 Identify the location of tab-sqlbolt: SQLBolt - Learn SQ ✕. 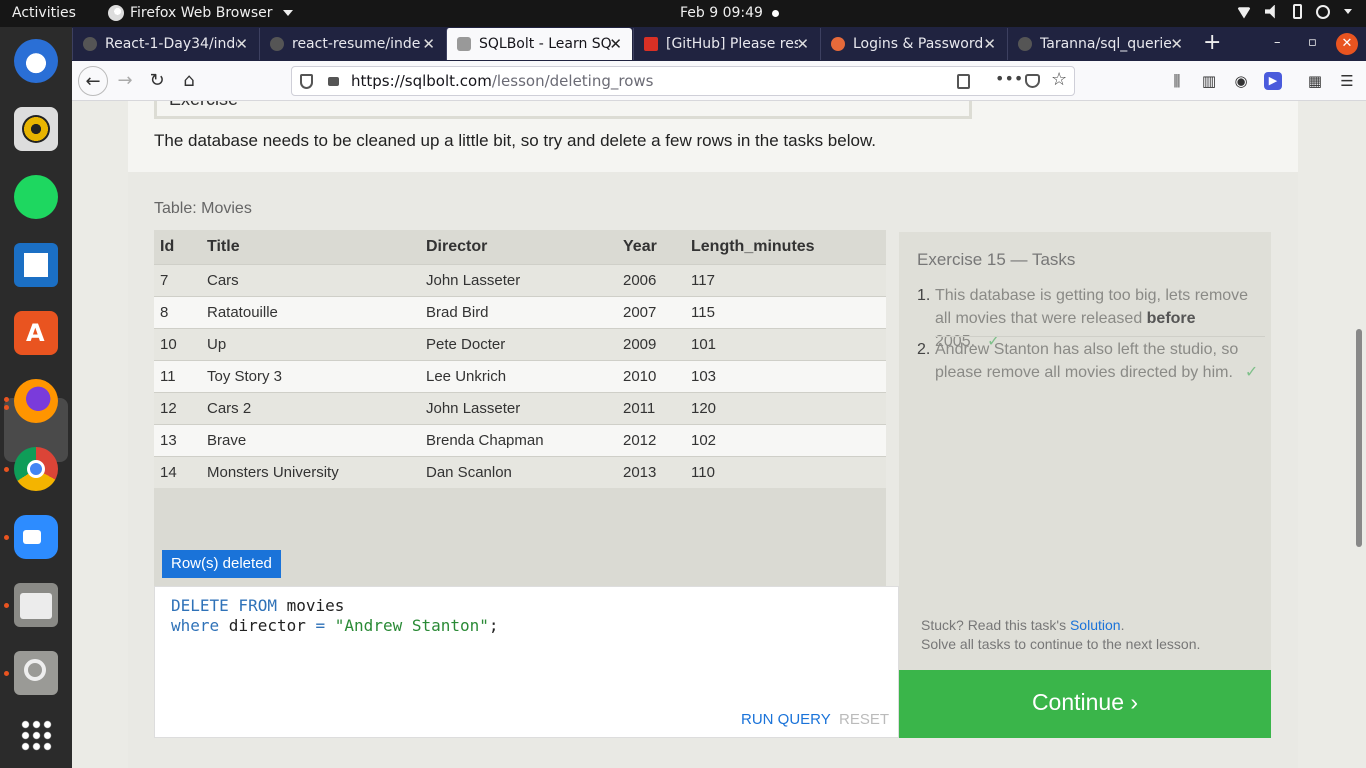
(539, 44).